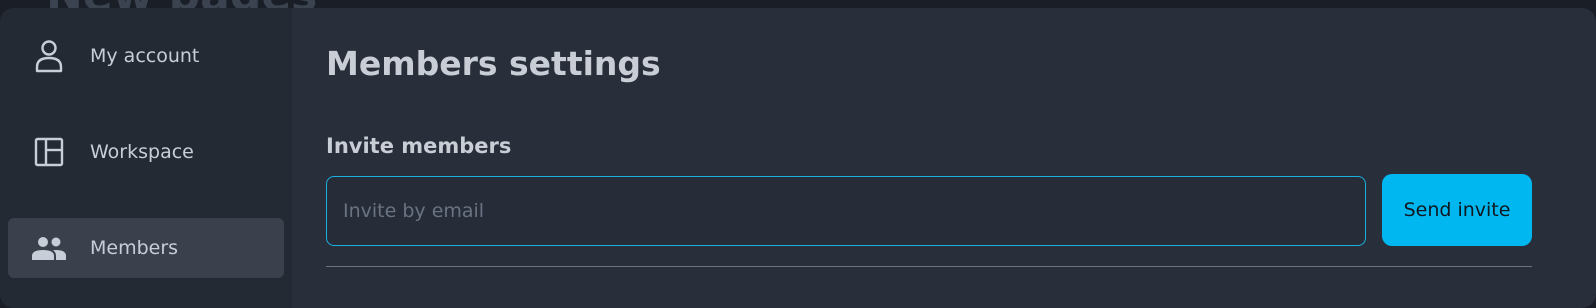  Describe the element at coordinates (49, 248) in the screenshot. I see `users-icon` at that location.